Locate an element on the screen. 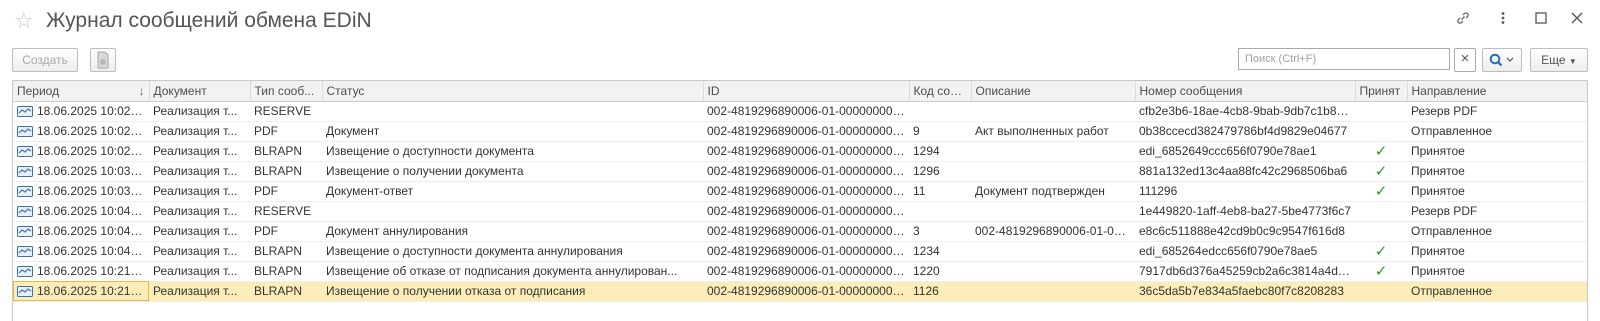 This screenshot has width=1600, height=321. star-icon: ☆ is located at coordinates (24, 21).